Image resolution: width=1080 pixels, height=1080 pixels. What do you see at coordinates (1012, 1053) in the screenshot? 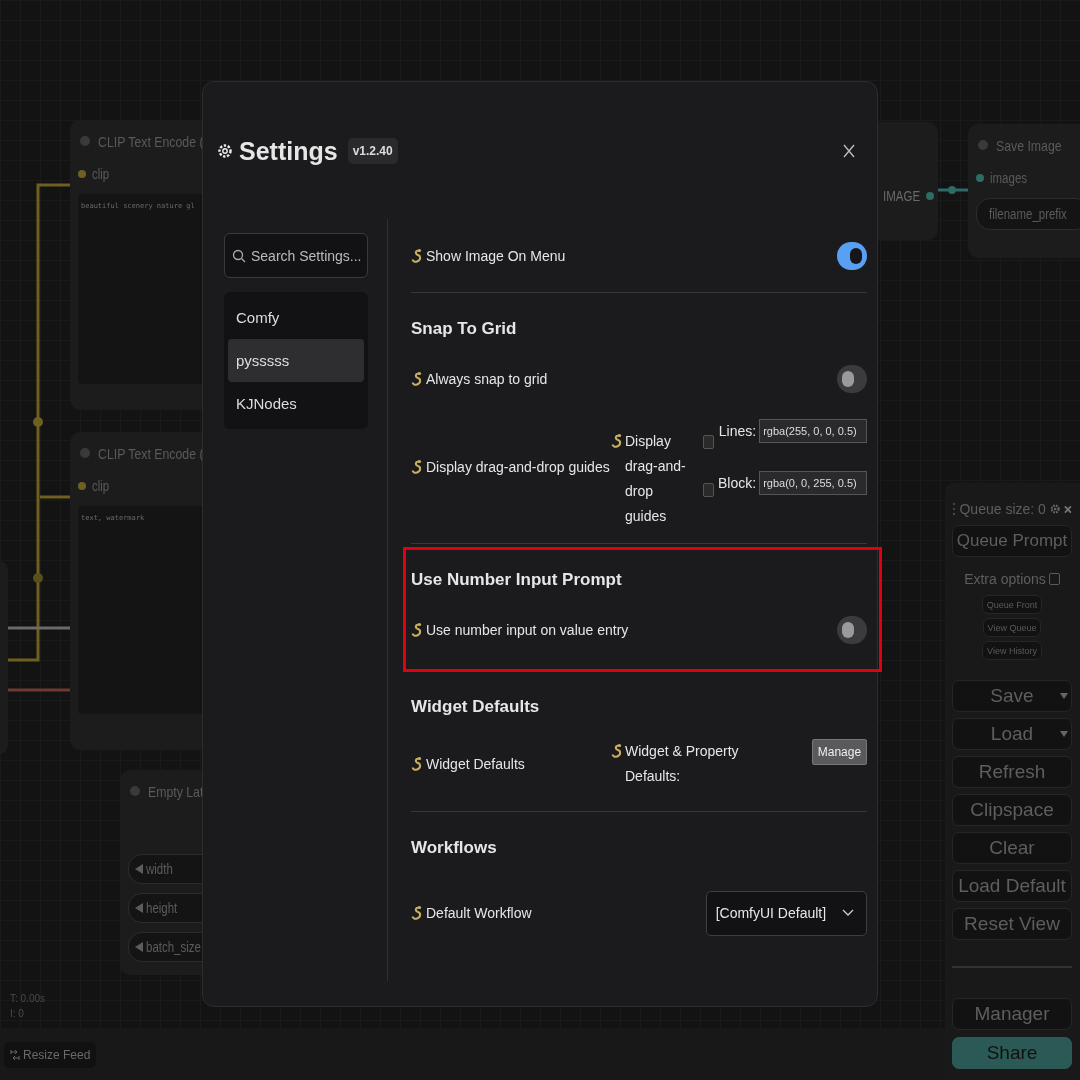
I see `menu-button: Share` at bounding box center [1012, 1053].